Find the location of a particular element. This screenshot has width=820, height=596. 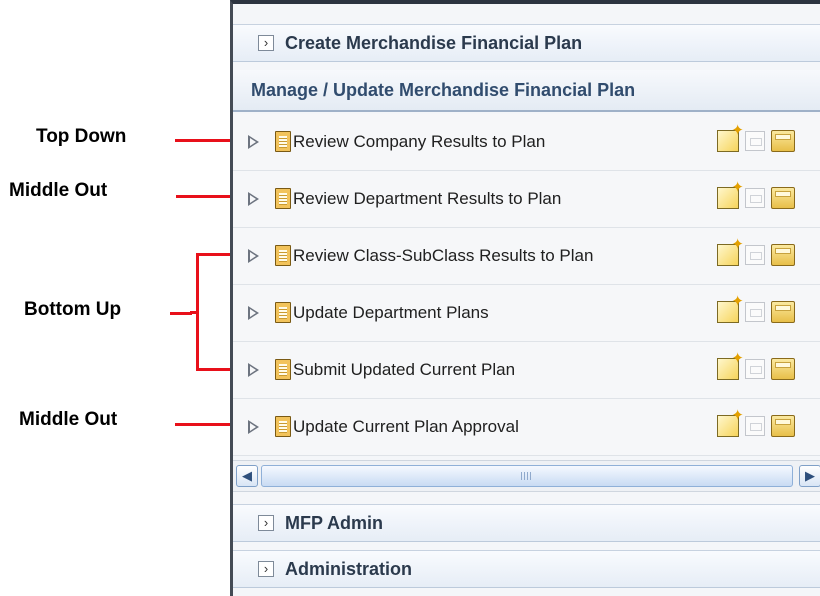

task-label: Update Current Plan Approval is located at coordinates (406, 427).